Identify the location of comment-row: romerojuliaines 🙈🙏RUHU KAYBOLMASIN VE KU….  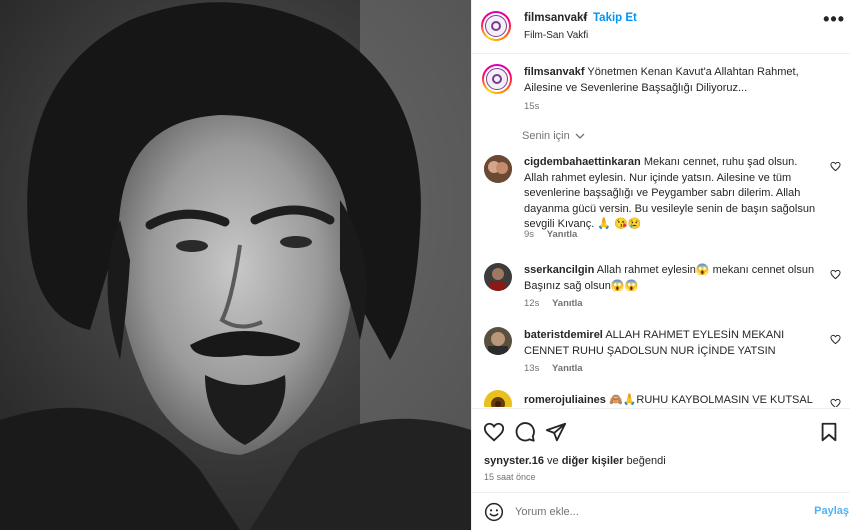
(661, 398).